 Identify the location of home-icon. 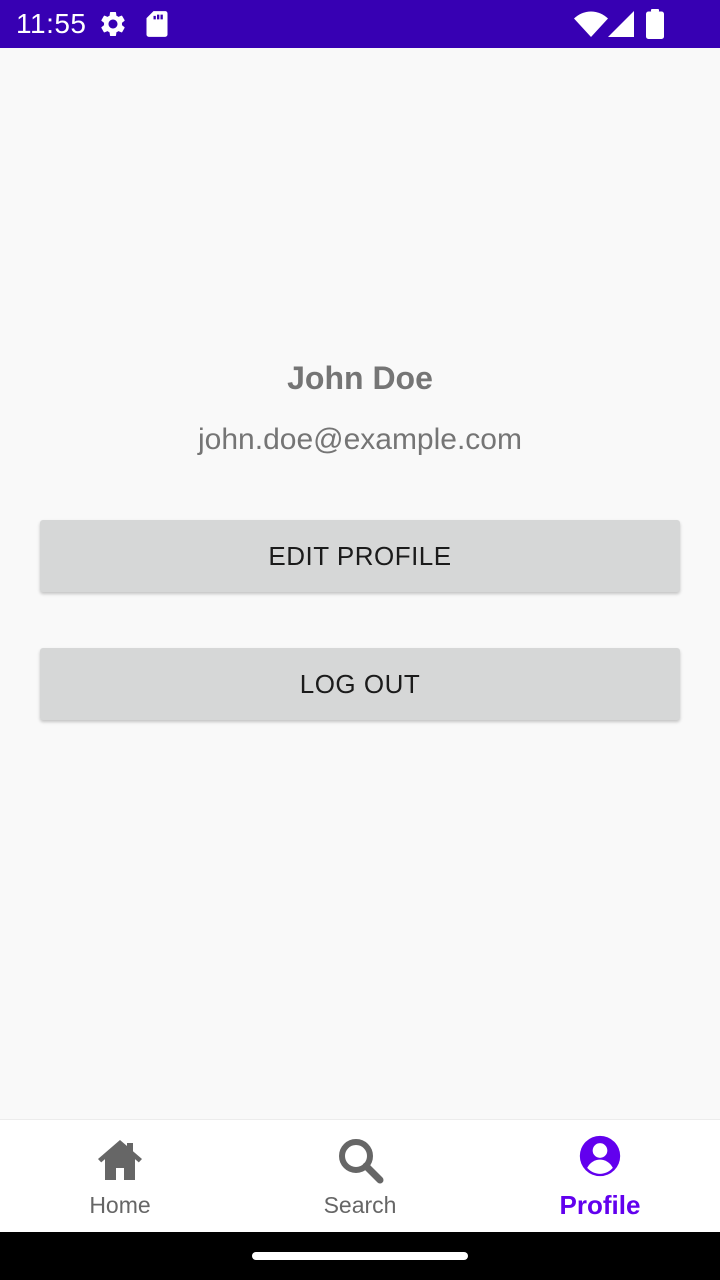
(120, 1160).